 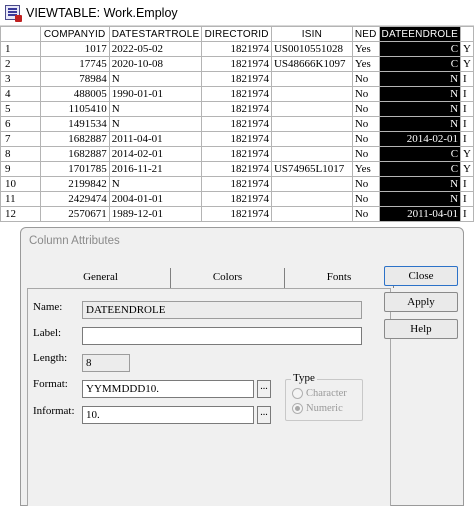 What do you see at coordinates (155, 199) in the screenshot?
I see `table-cell: 2004-01-01` at bounding box center [155, 199].